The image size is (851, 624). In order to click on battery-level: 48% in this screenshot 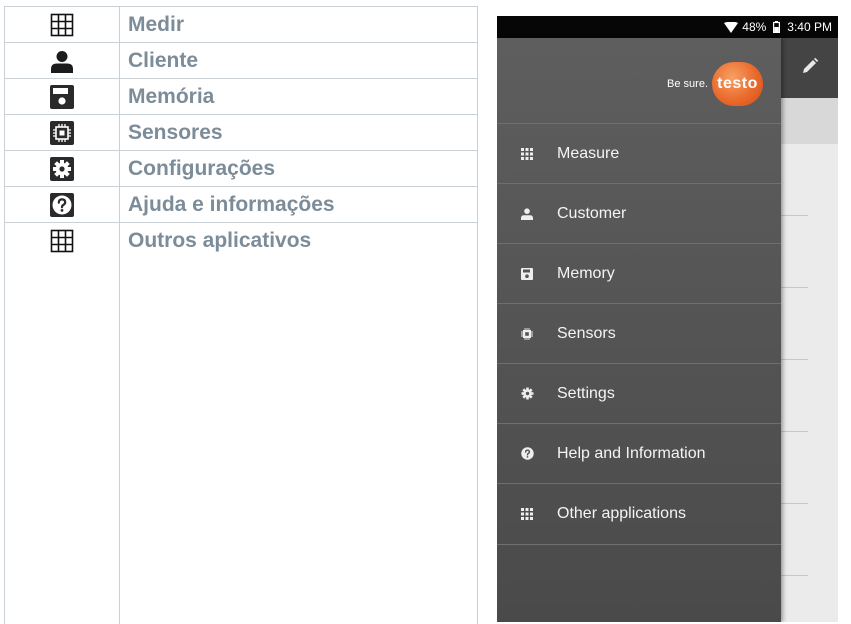, I will do `click(754, 27)`.